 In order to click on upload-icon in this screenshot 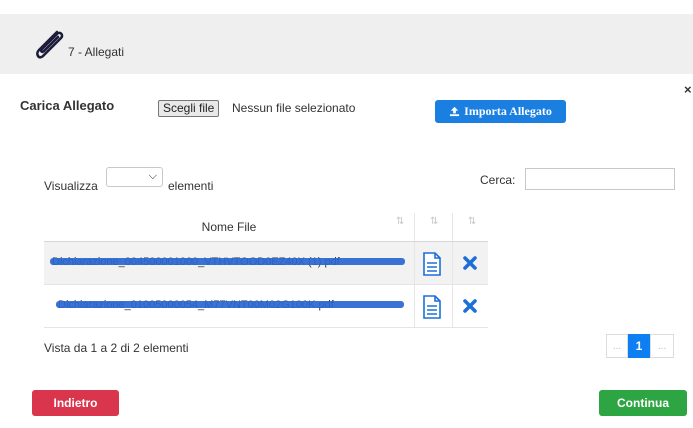, I will do `click(455, 111)`.